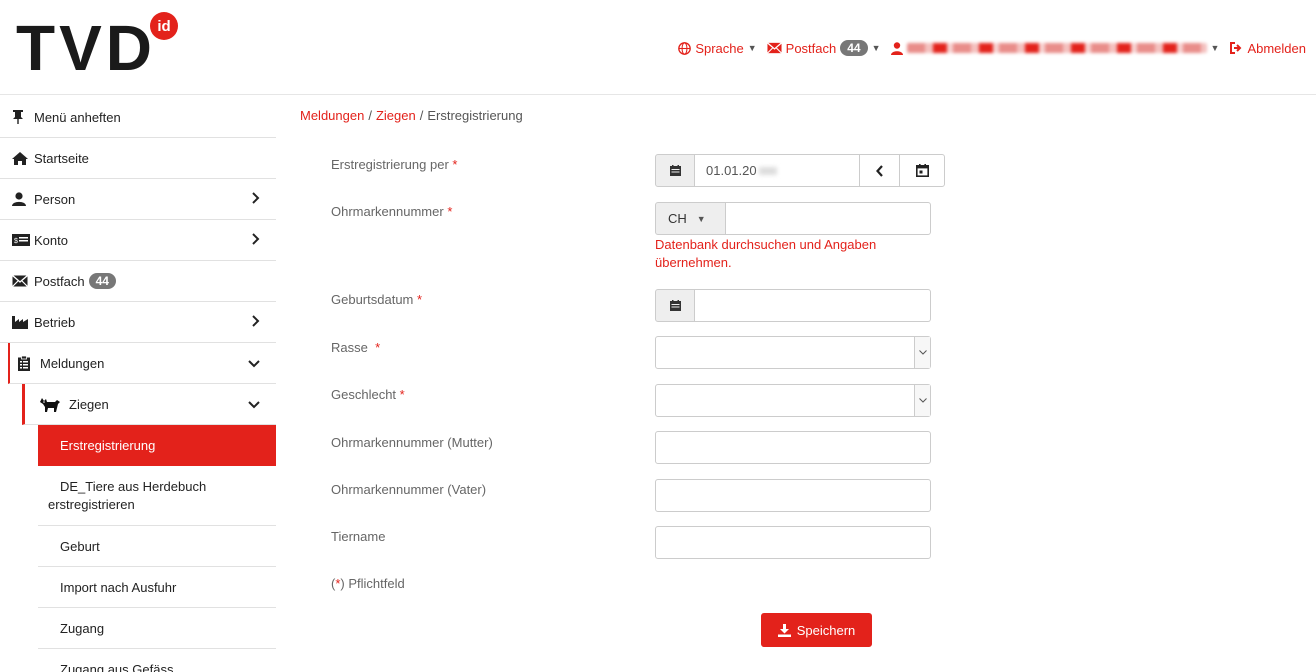  I want to click on user-menu: ▼, so click(1055, 48).